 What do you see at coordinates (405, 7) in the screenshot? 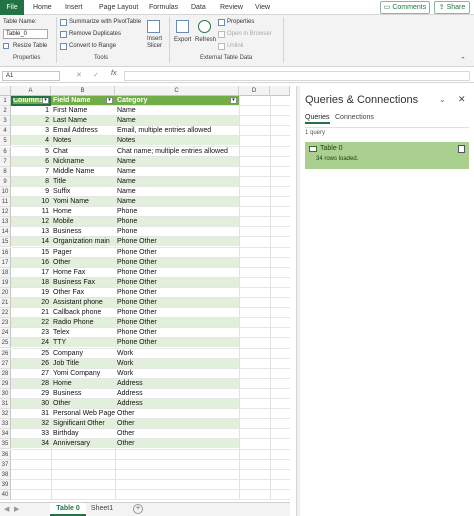
I see `comments-button: ▭ Comments` at bounding box center [405, 7].